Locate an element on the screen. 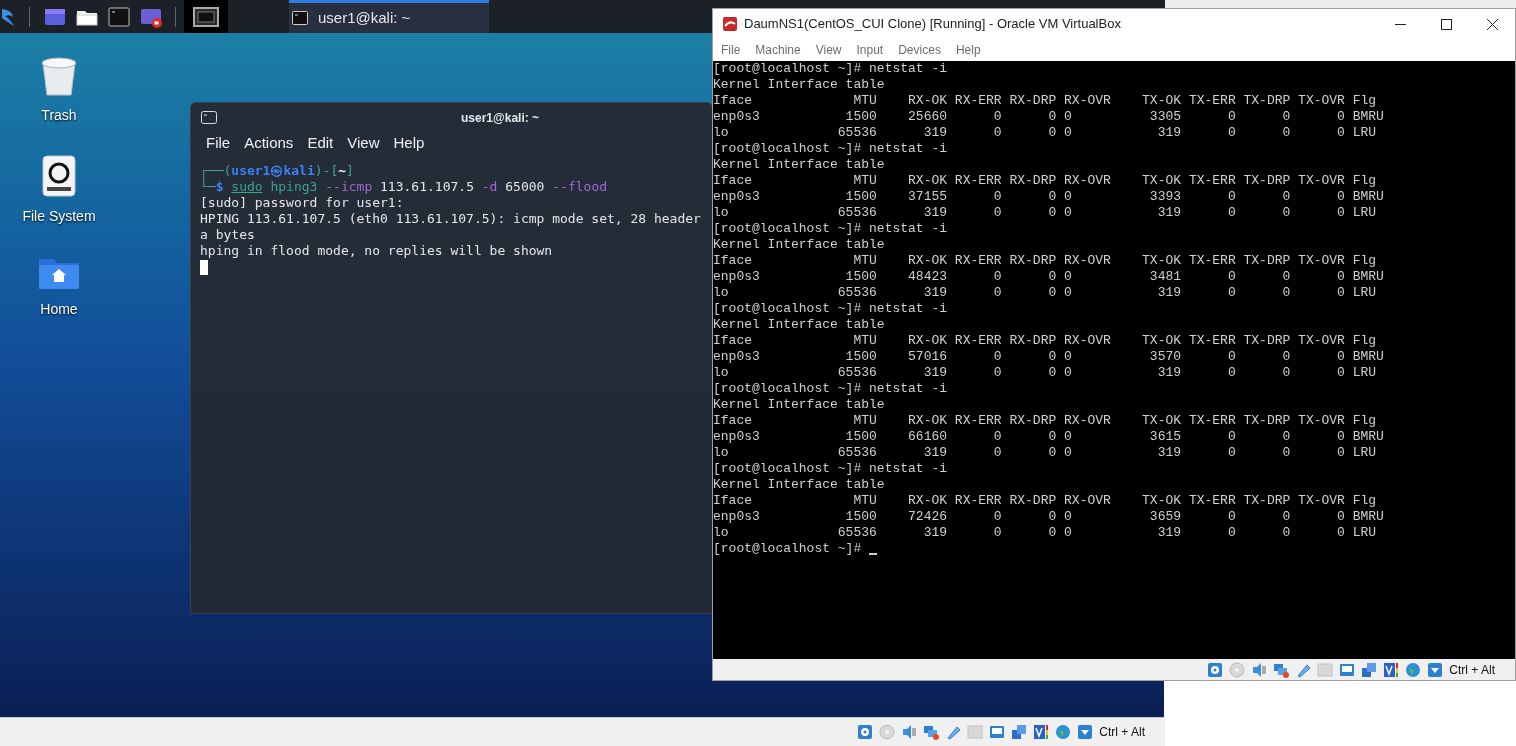 Image resolution: width=1516 pixels, height=746 pixels. terminal-line: └─$ sudo hping3 --icmp 113.61.107.5 -d 65000 --flood is located at coordinates (404, 187).